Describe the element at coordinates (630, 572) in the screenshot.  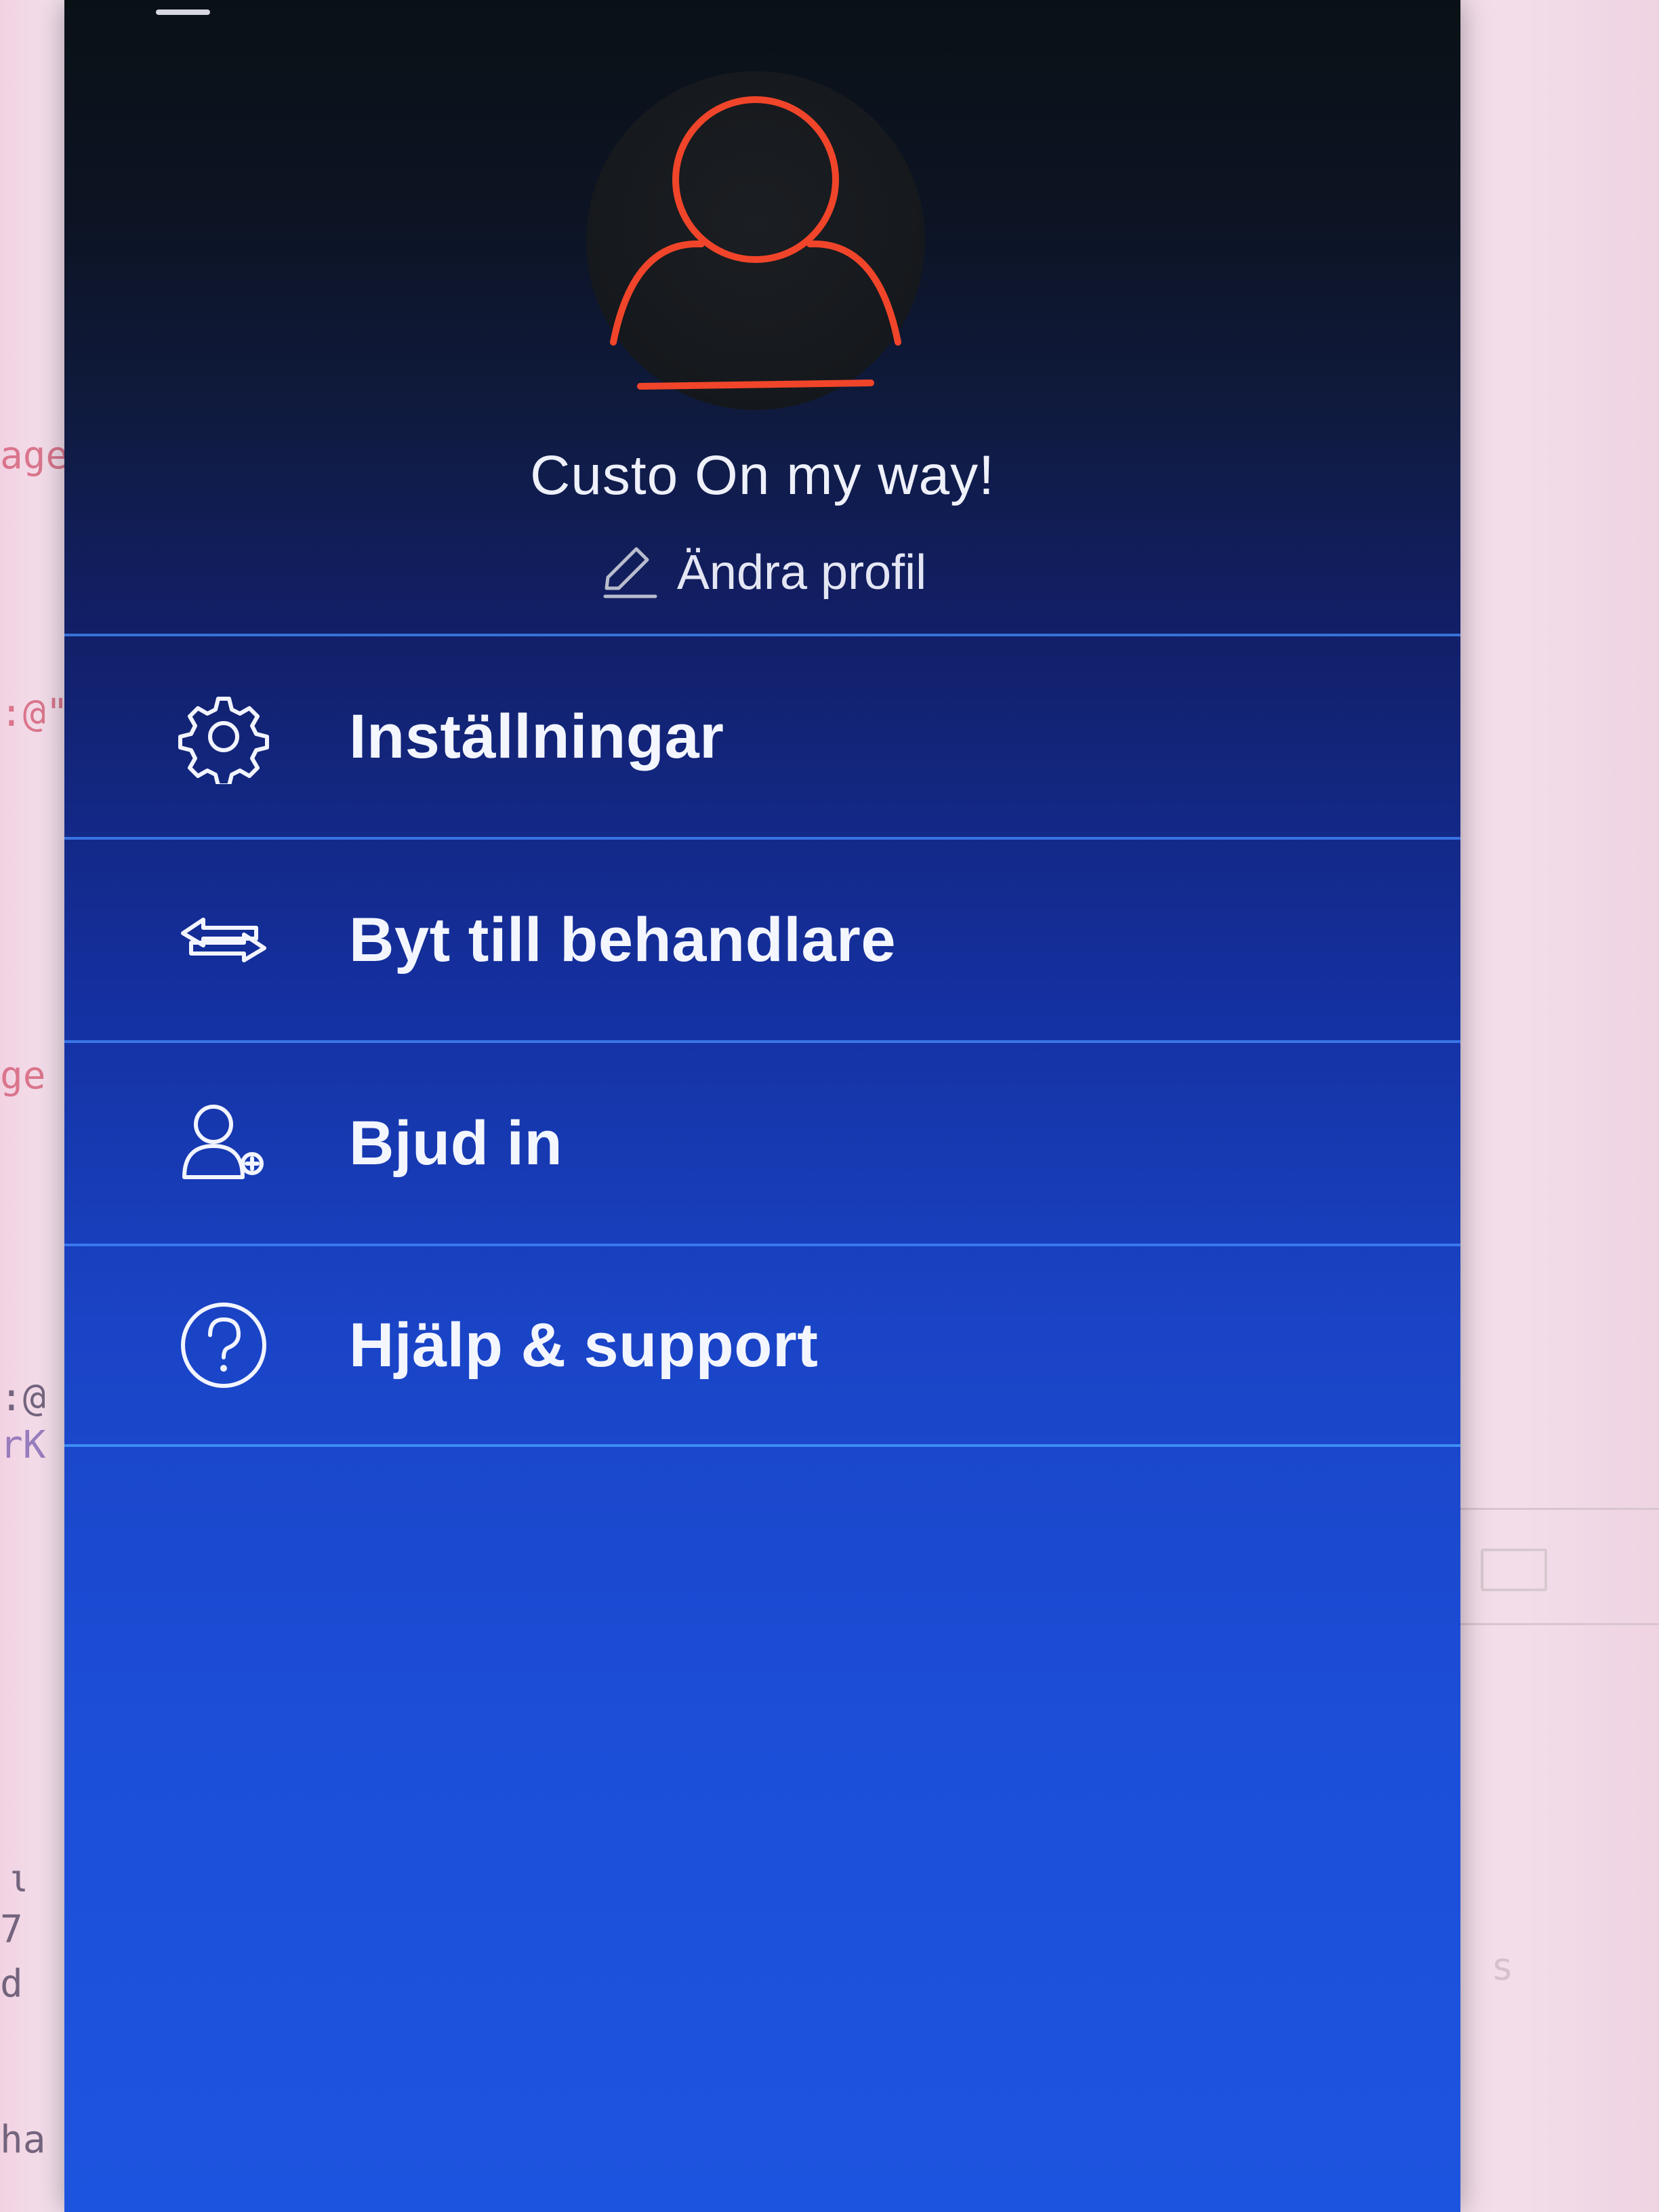
I see `pencil-icon` at that location.